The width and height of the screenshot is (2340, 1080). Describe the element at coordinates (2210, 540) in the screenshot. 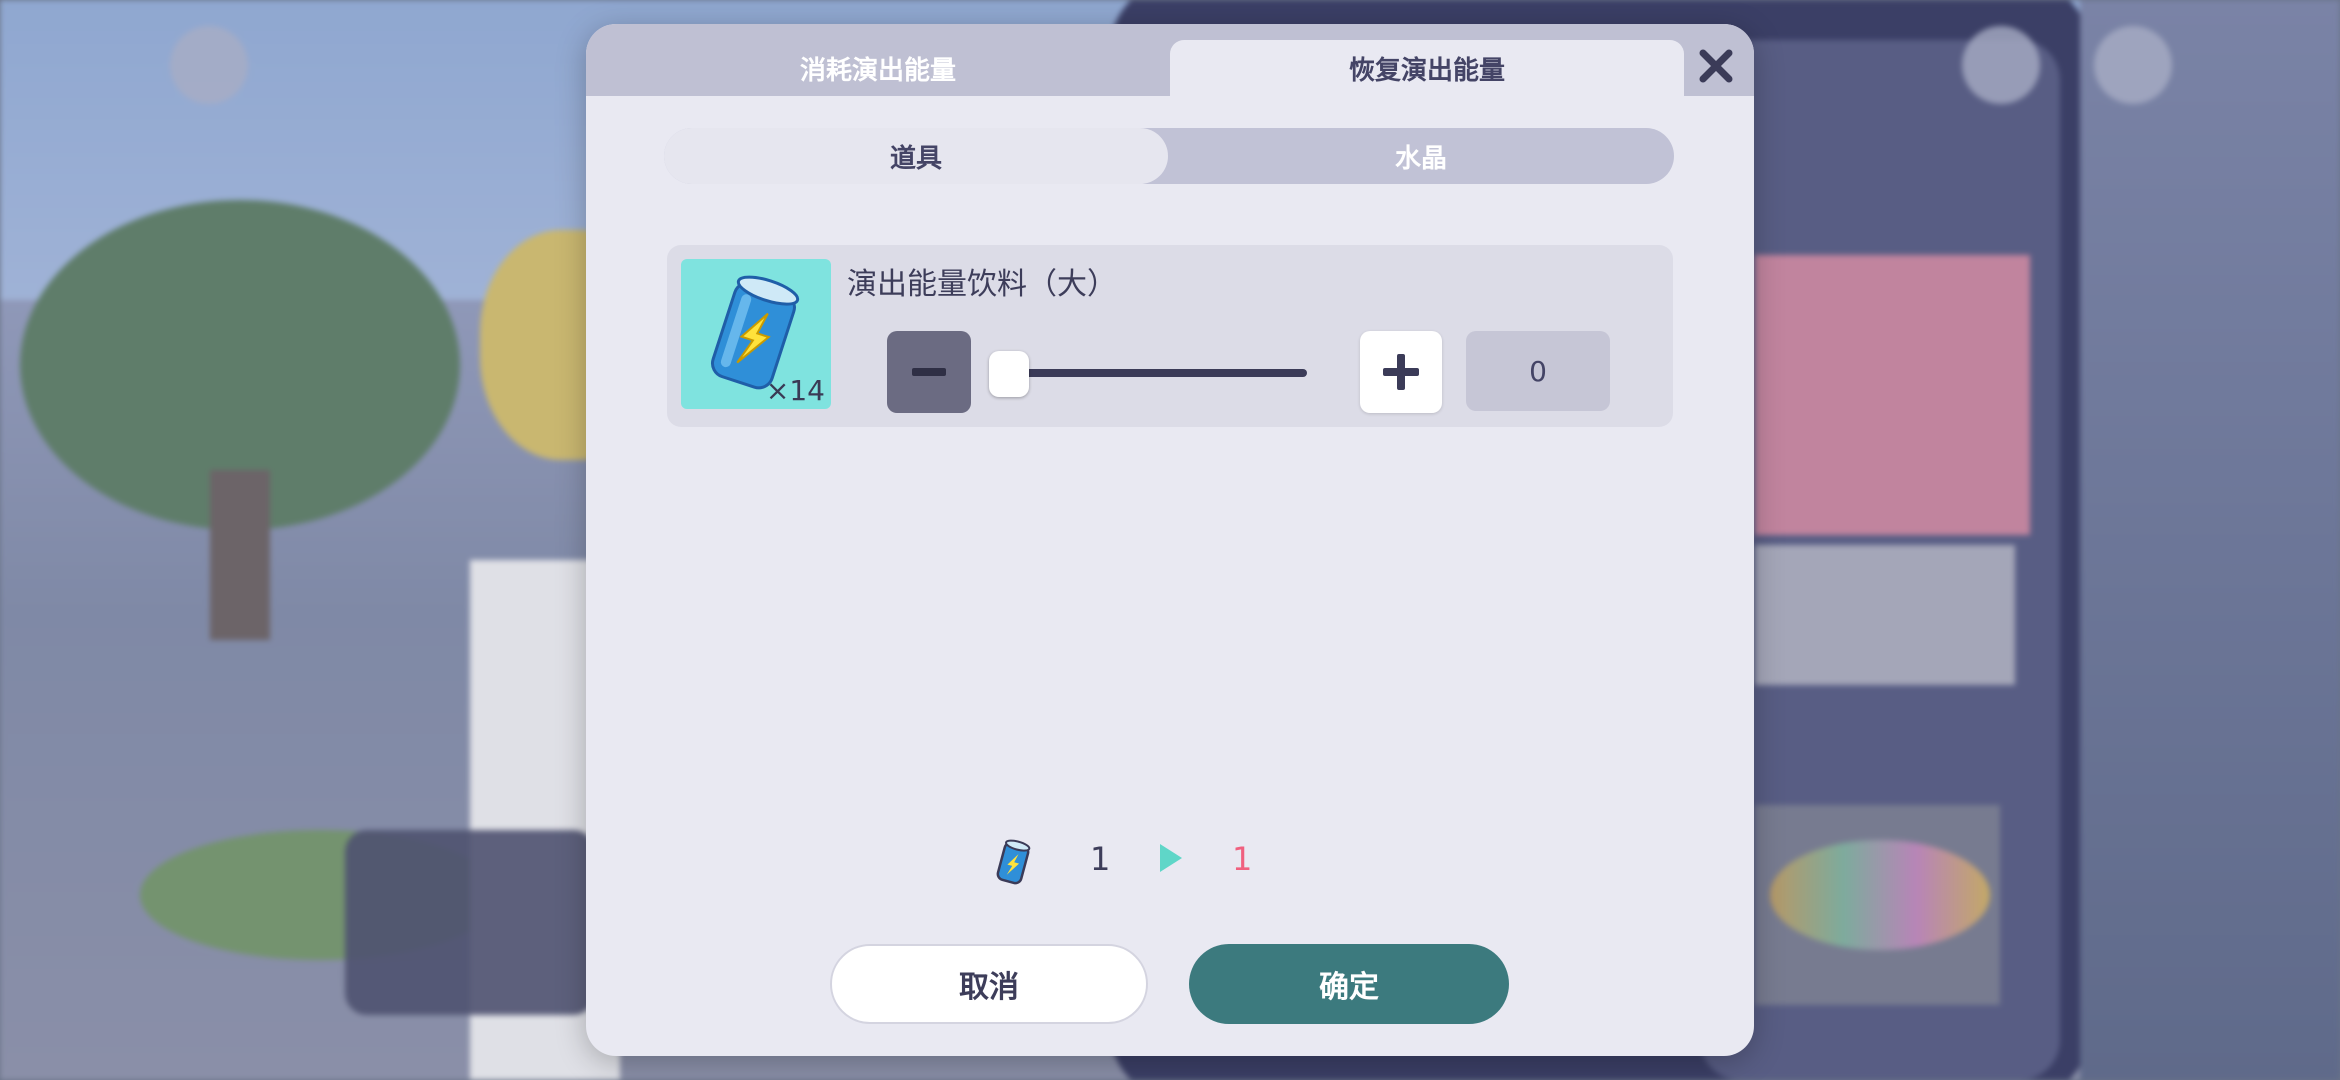

I see `stage-scene` at that location.